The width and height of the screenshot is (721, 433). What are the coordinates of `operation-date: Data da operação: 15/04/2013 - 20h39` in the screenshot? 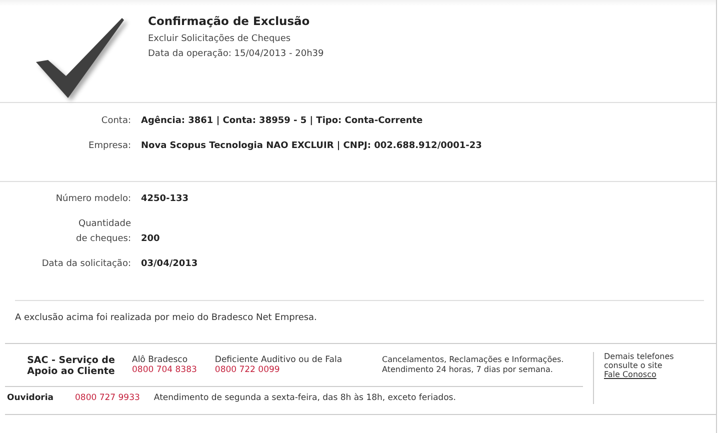 It's located at (236, 54).